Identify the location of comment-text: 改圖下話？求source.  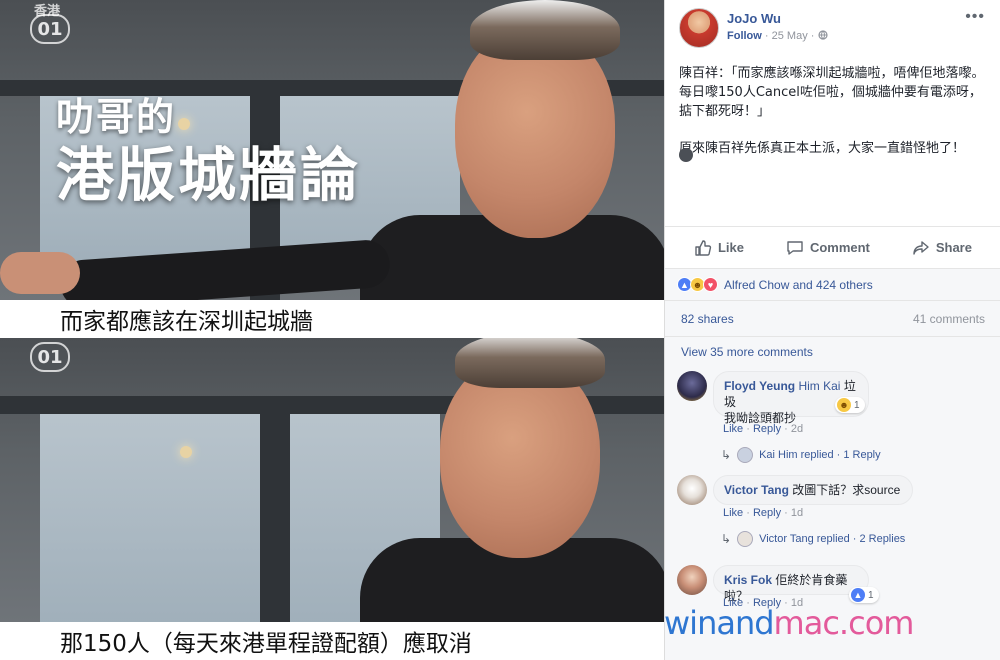
(846, 490).